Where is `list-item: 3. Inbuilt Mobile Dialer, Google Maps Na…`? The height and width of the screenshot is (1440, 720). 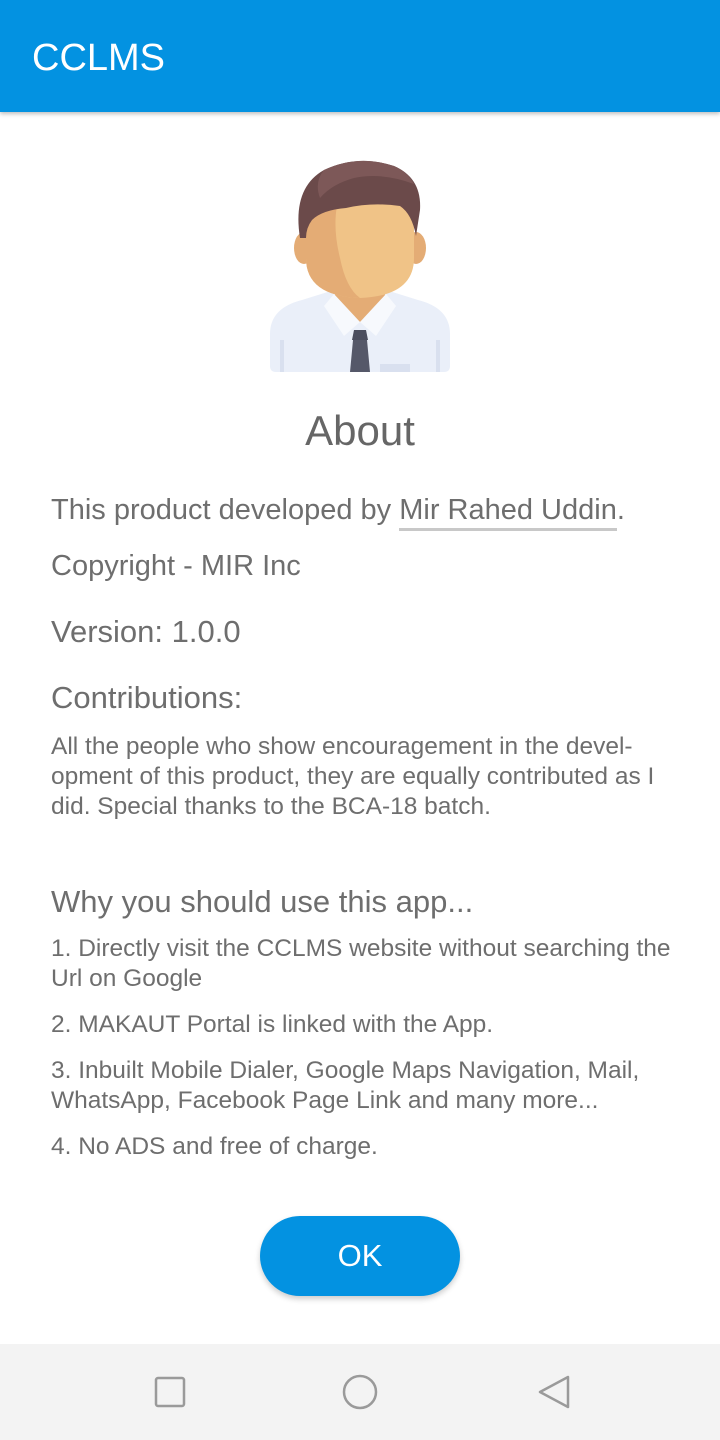 list-item: 3. Inbuilt Mobile Dialer, Google Maps Na… is located at coordinates (345, 1085).